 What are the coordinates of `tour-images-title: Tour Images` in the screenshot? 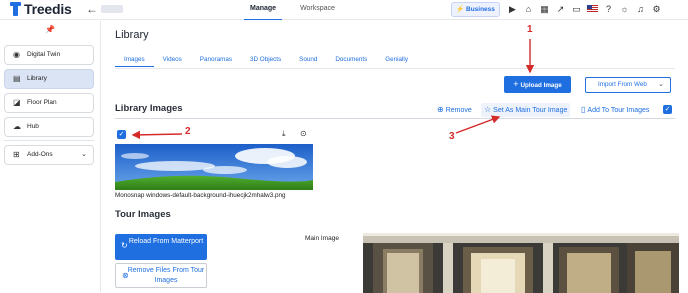 It's located at (143, 214).